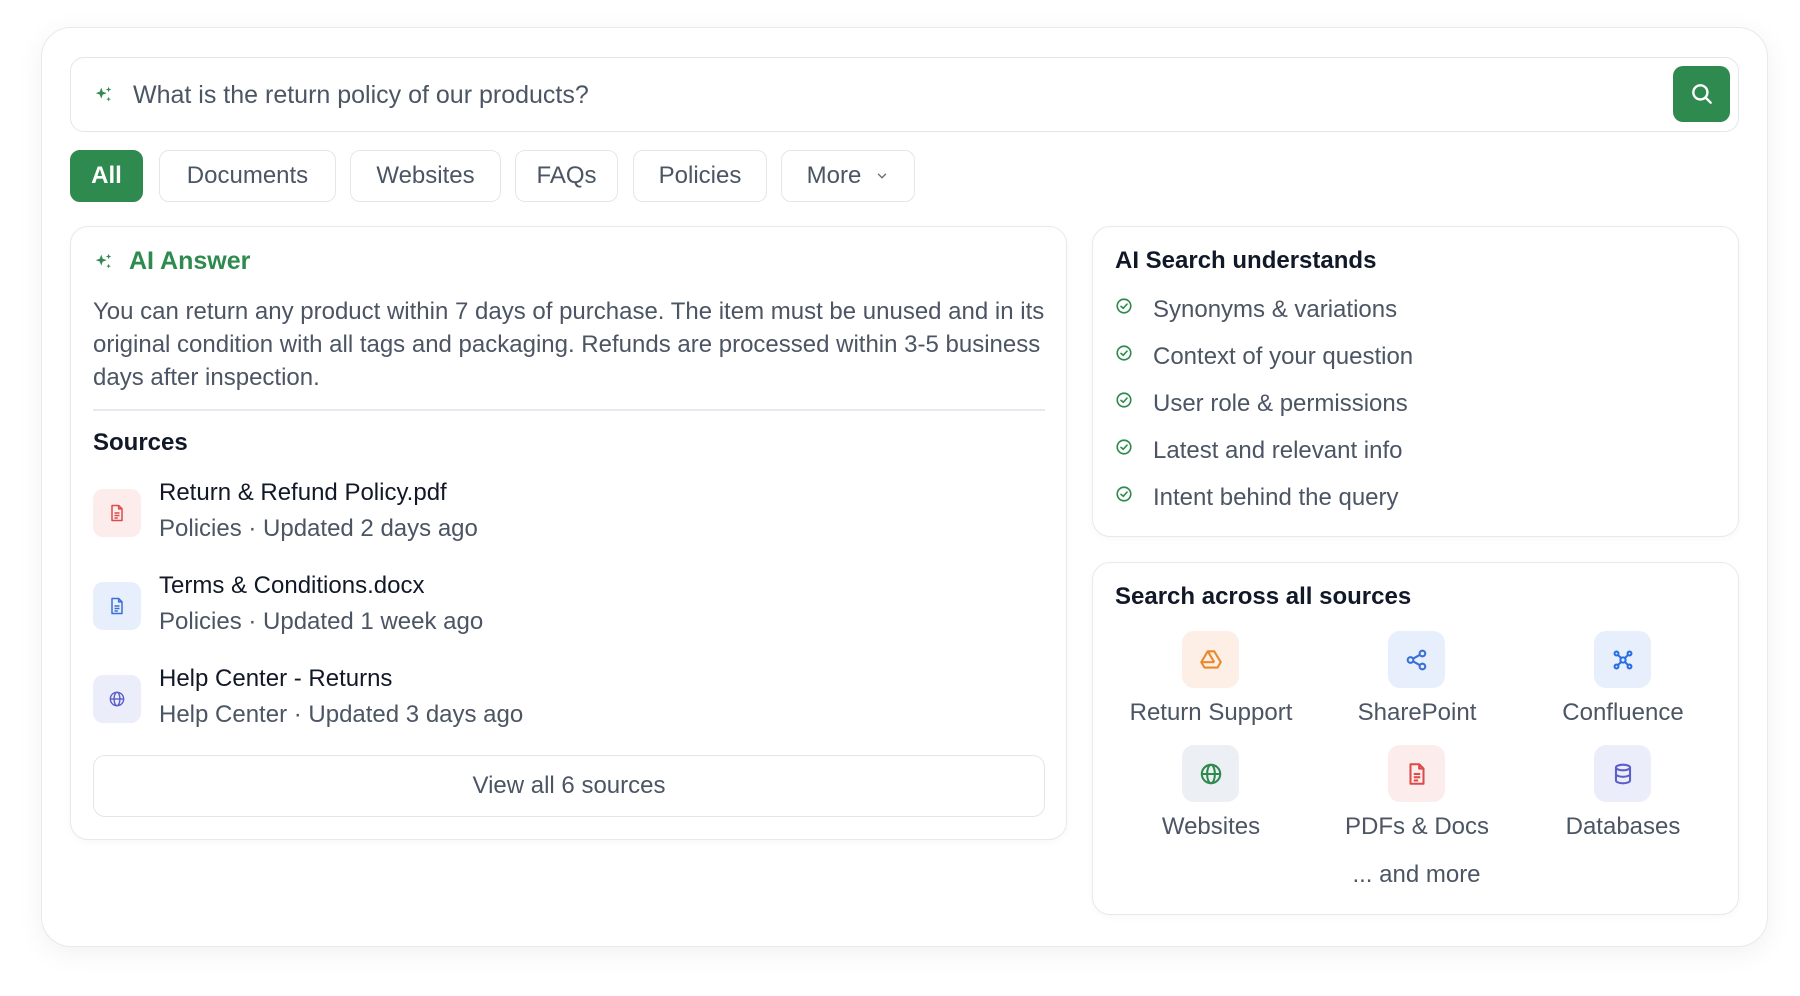 The height and width of the screenshot is (996, 1800). Describe the element at coordinates (700, 176) in the screenshot. I see `filter-chip-policies: Policies` at that location.